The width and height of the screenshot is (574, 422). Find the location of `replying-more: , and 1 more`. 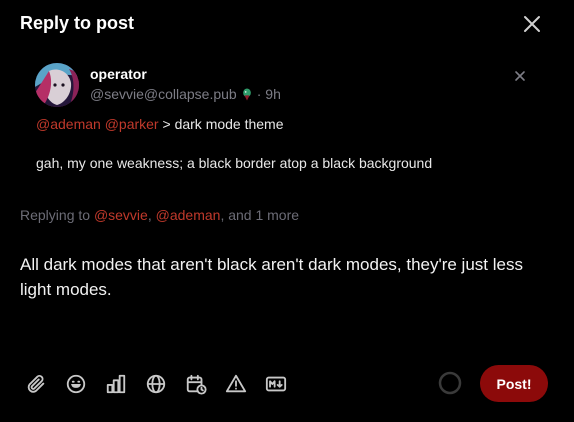

replying-more: , and 1 more is located at coordinates (259, 215).